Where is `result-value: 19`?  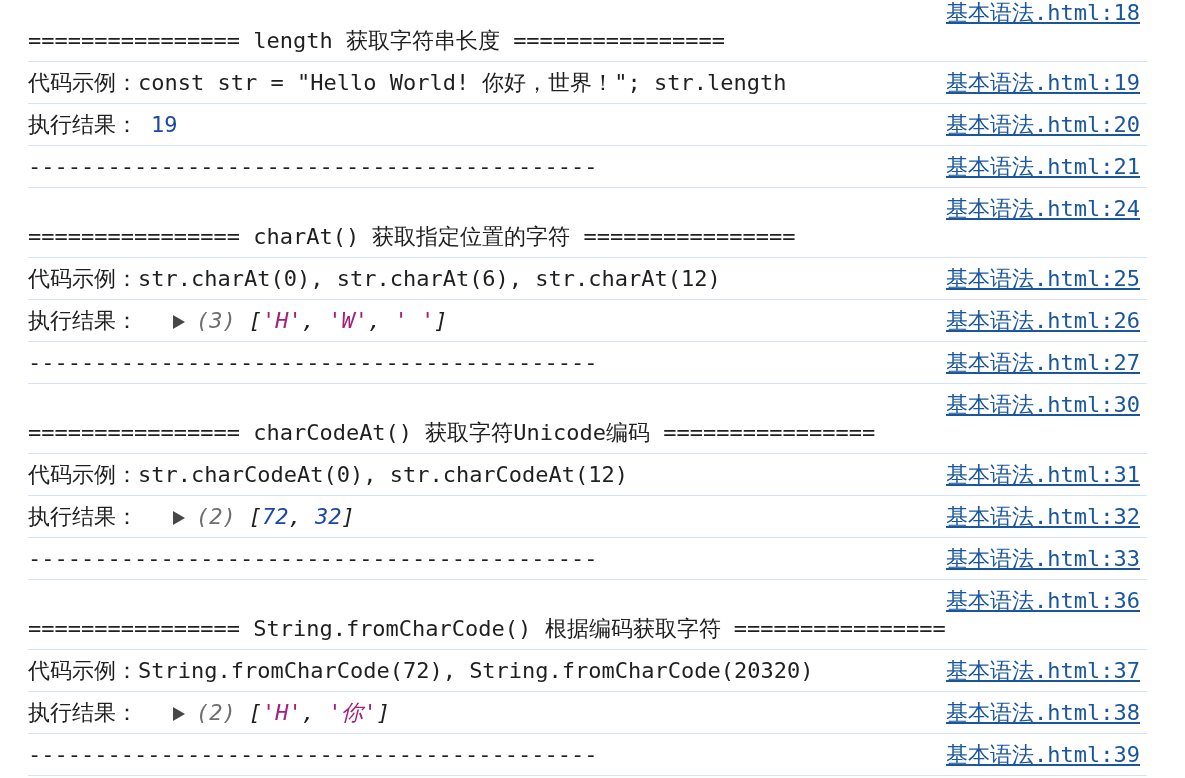 result-value: 19 is located at coordinates (164, 124).